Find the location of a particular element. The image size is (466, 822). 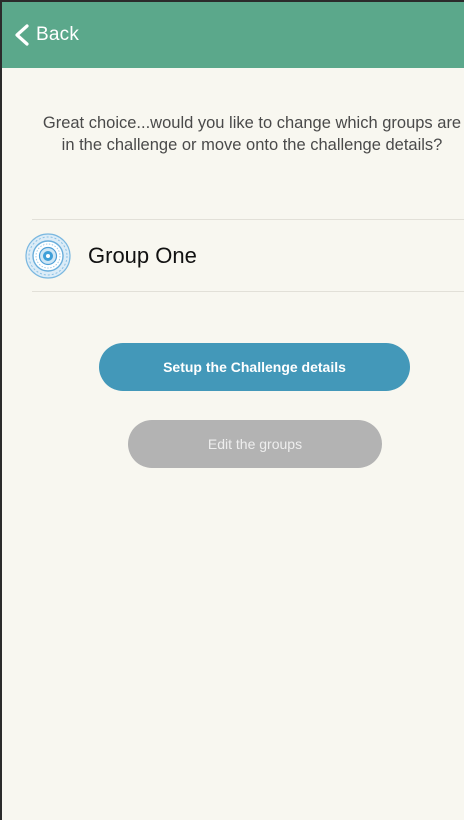

setup-challenge-details-button: Setup the Challenge details is located at coordinates (254, 367).